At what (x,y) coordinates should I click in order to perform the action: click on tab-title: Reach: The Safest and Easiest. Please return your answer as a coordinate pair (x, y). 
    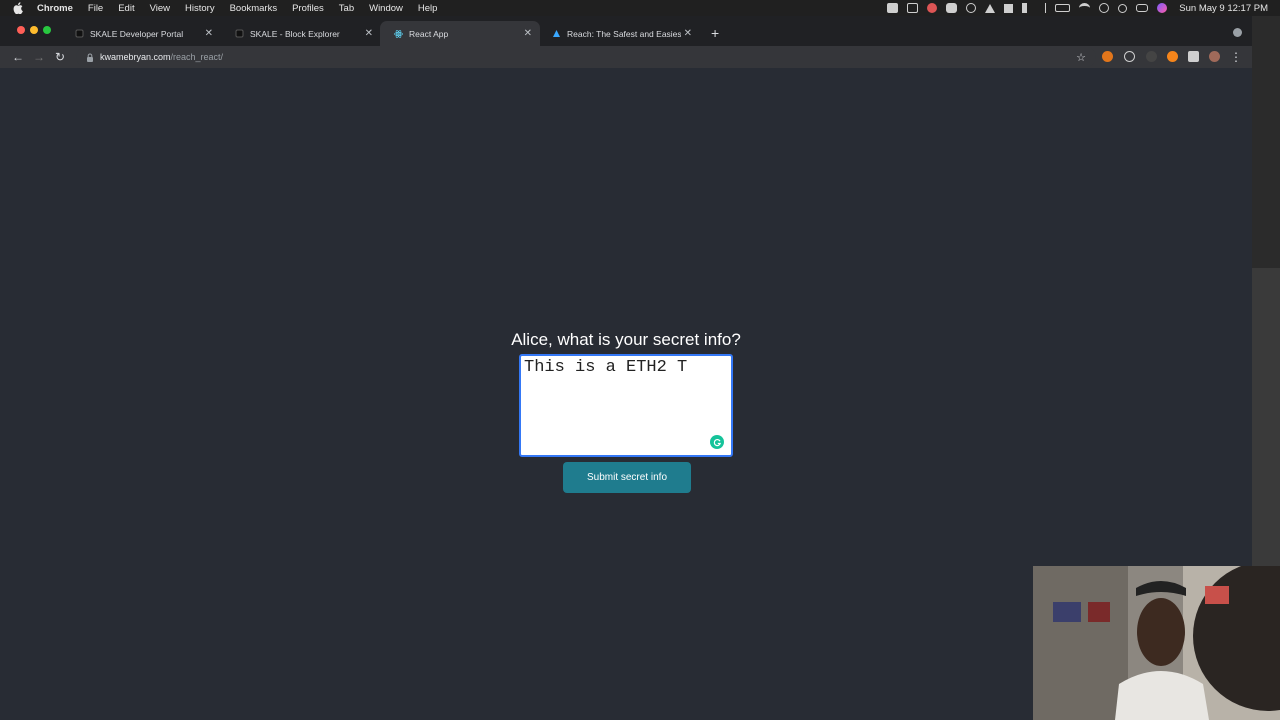
    Looking at the image, I should click on (624, 33).